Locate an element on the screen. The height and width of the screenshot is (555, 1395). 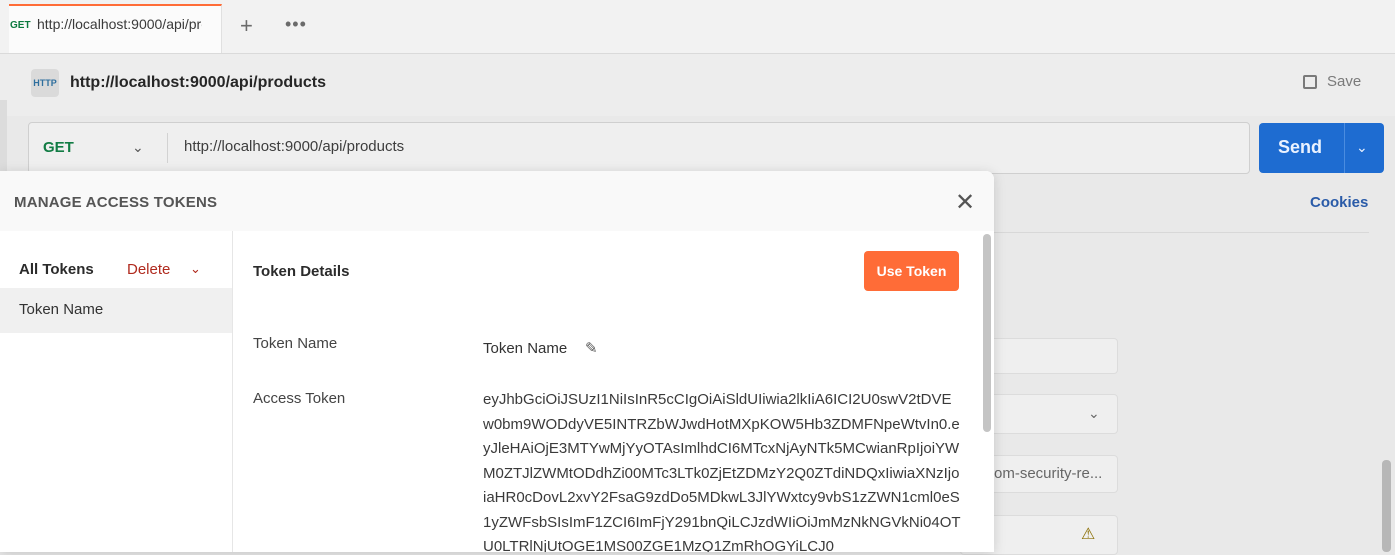
modal-title: MANAGE ACCESS TOKENS is located at coordinates (116, 202).